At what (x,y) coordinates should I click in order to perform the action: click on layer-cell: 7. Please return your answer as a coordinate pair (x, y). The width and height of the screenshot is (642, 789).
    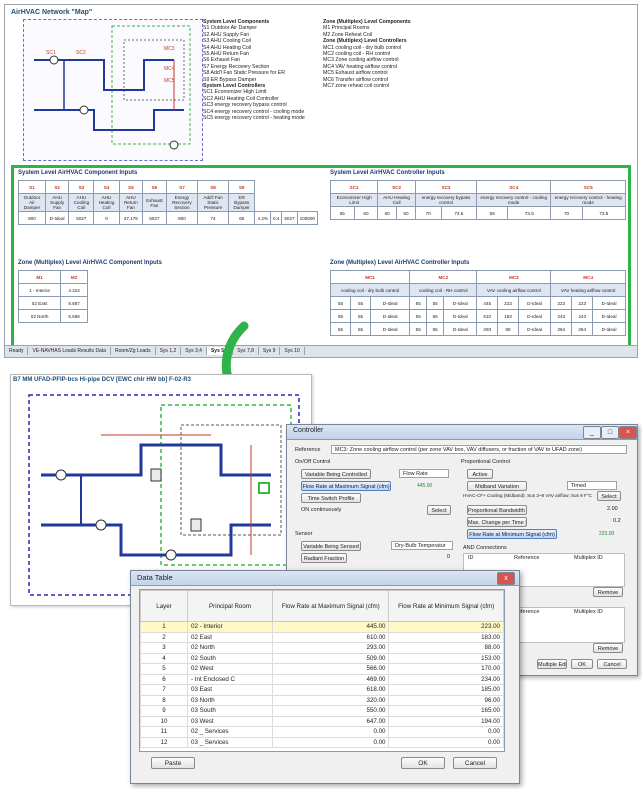
    Looking at the image, I should click on (164, 690).